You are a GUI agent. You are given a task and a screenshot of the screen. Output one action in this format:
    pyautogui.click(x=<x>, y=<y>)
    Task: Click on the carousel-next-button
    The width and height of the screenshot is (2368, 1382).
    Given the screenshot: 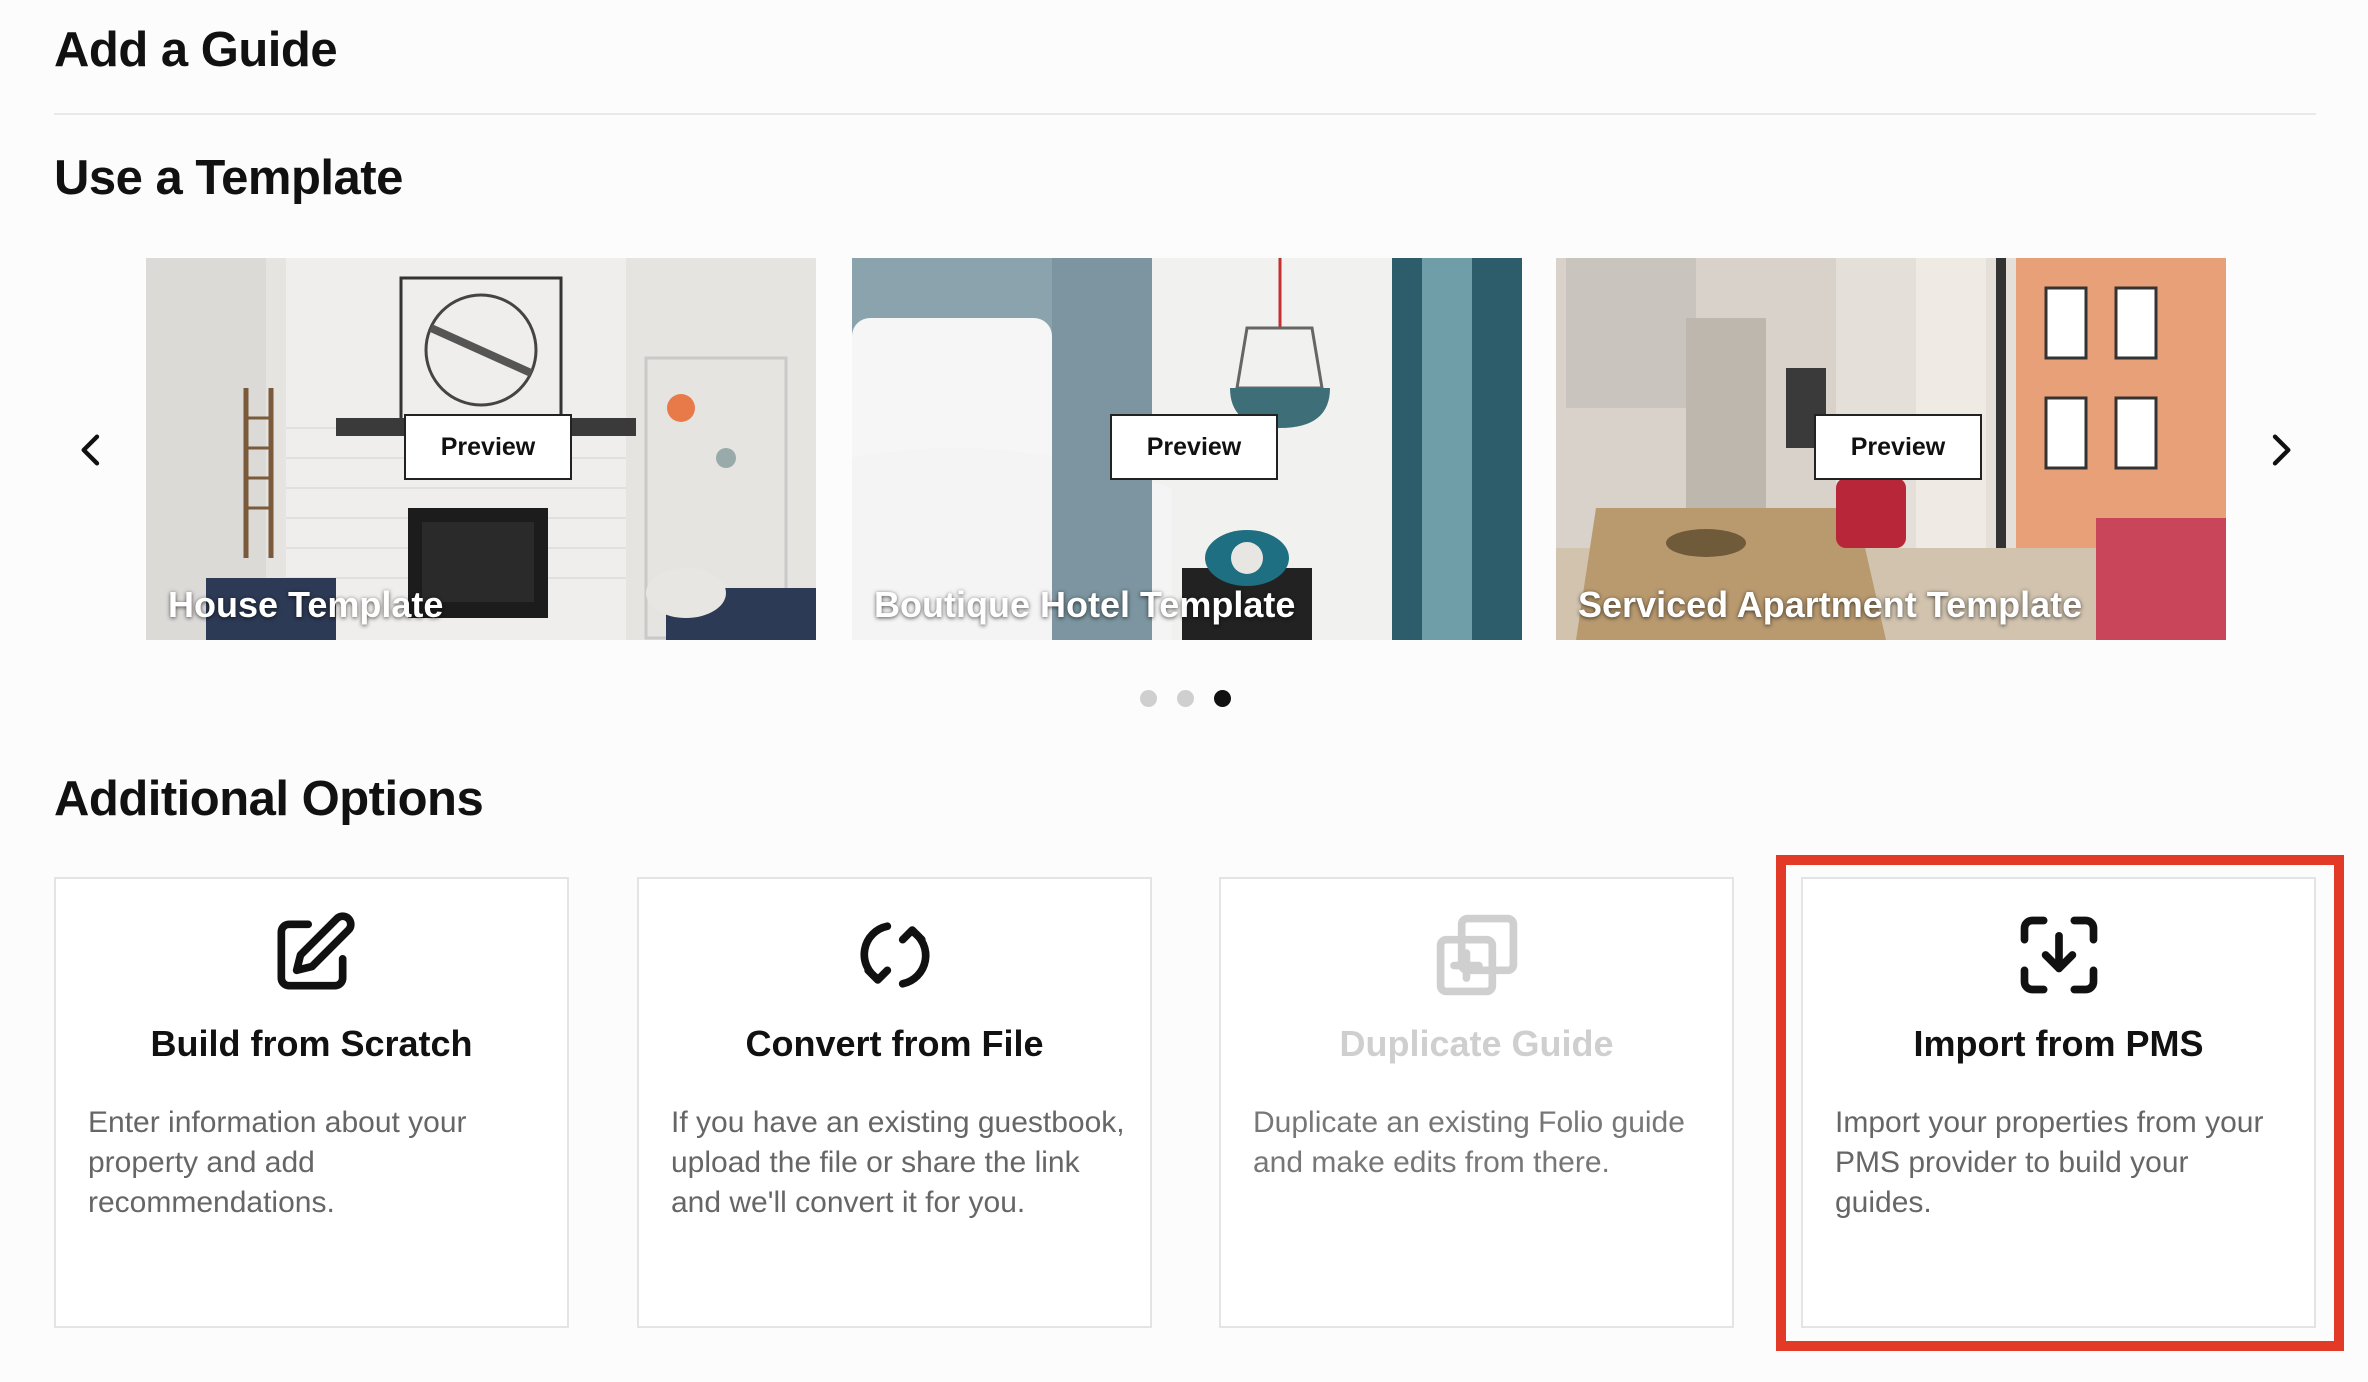 What is the action you would take?
    pyautogui.click(x=2280, y=450)
    